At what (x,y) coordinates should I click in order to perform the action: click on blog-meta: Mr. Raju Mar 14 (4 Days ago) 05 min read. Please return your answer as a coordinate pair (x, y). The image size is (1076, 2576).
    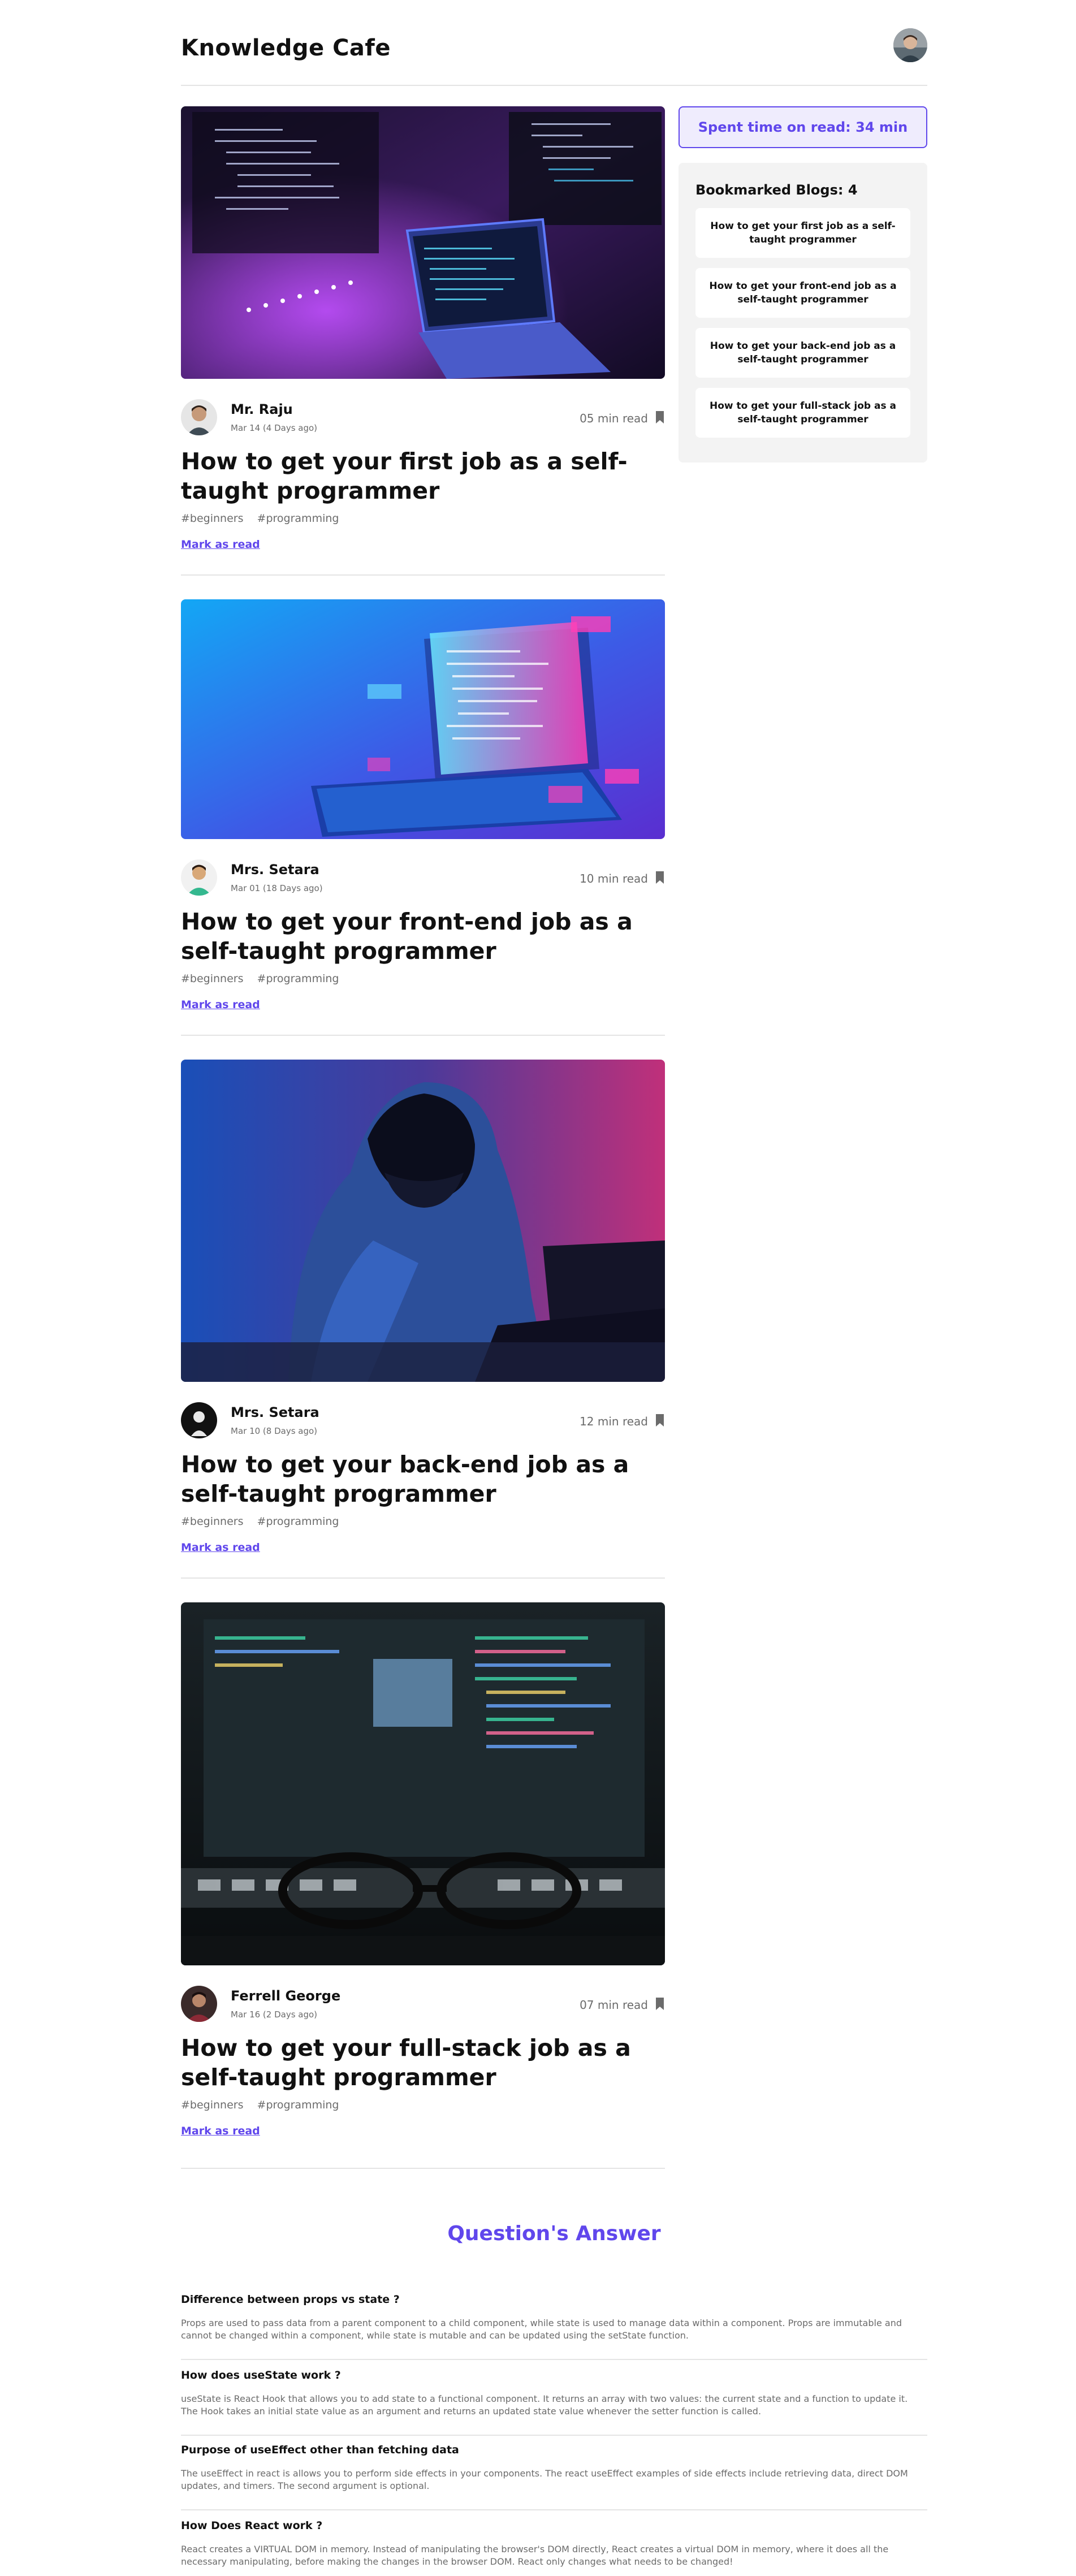
    Looking at the image, I should click on (423, 417).